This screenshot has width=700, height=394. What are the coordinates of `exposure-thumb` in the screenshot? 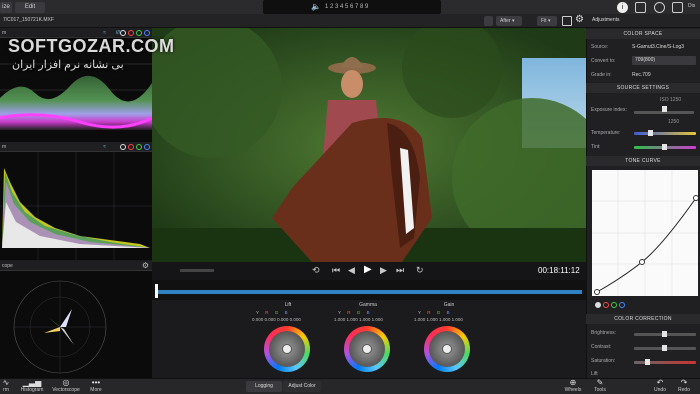 It's located at (664, 109).